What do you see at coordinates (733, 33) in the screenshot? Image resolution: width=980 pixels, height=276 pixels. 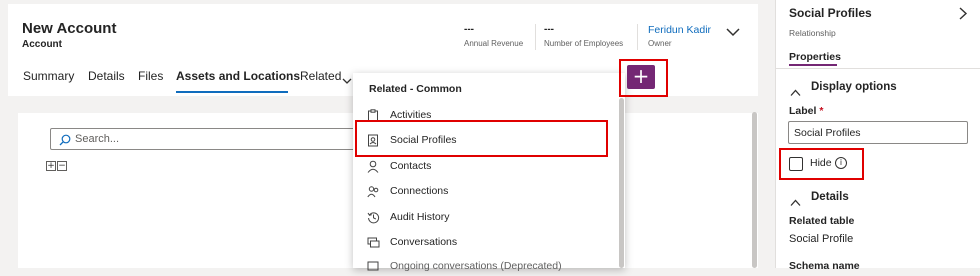 I see `chevron-down-icon` at bounding box center [733, 33].